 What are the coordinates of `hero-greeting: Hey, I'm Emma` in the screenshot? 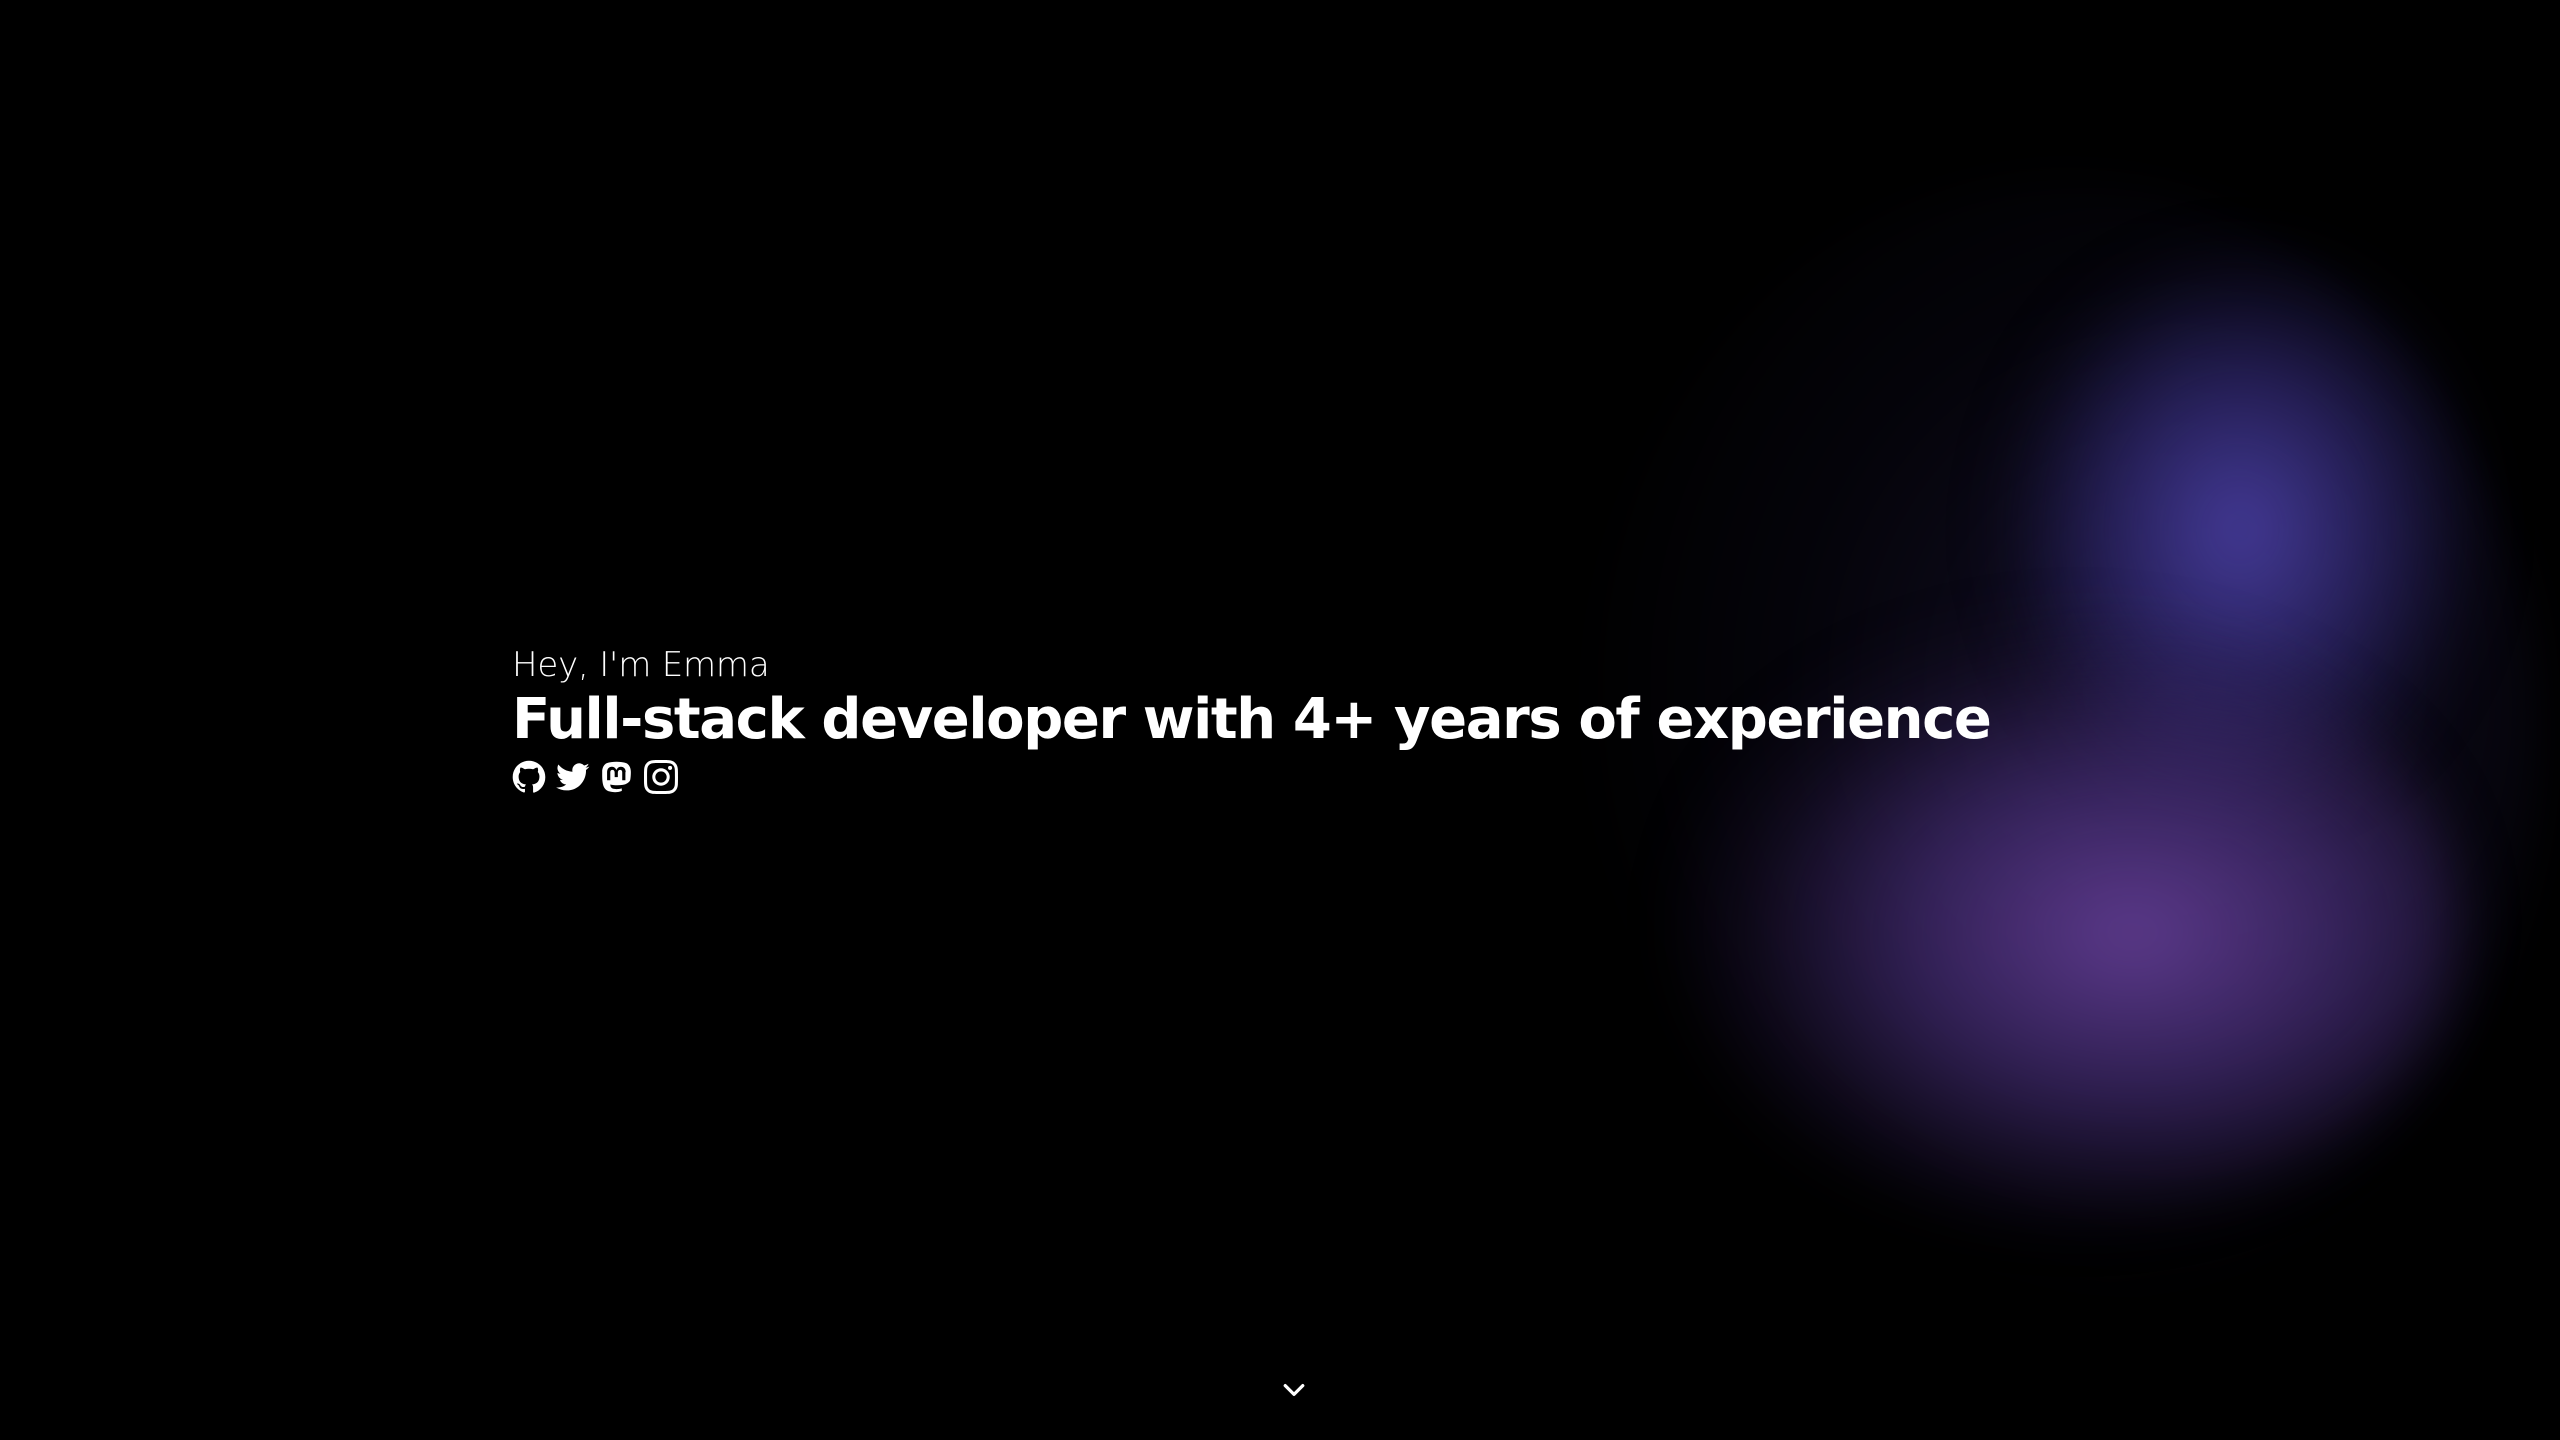 It's located at (641, 665).